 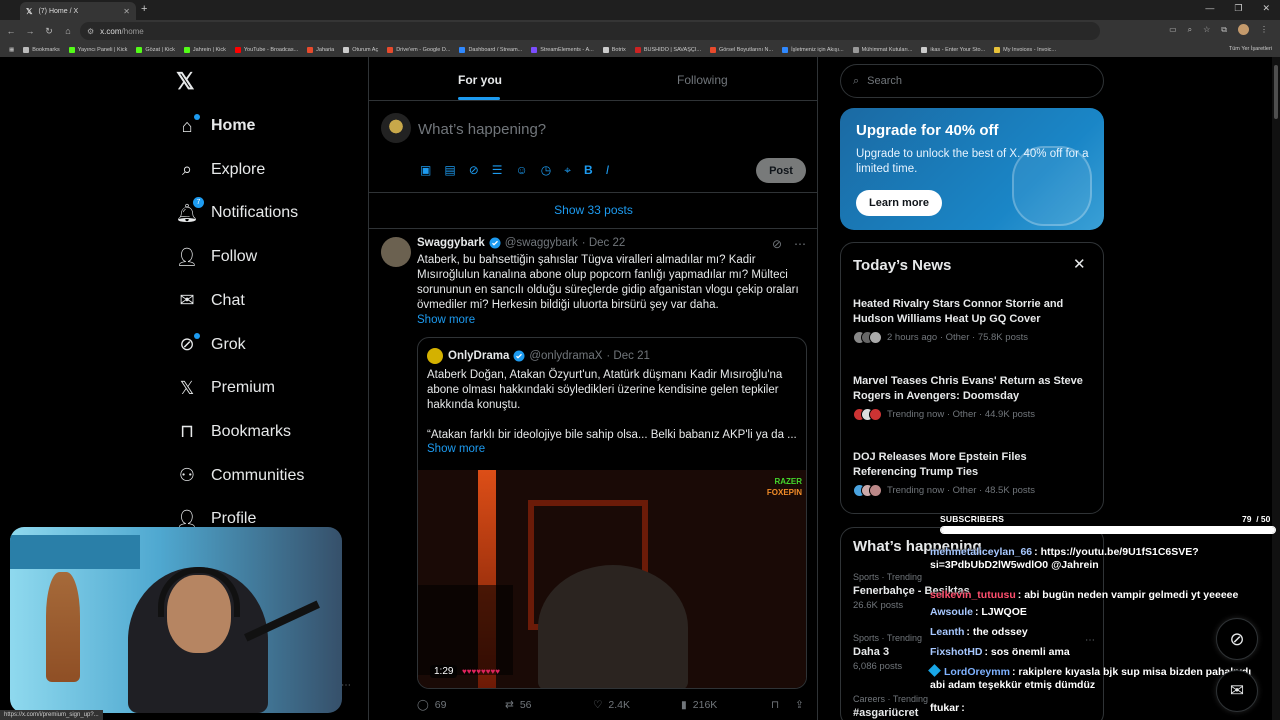 What do you see at coordinates (614, 49) in the screenshot?
I see `bookmark-item: Botrix` at bounding box center [614, 49].